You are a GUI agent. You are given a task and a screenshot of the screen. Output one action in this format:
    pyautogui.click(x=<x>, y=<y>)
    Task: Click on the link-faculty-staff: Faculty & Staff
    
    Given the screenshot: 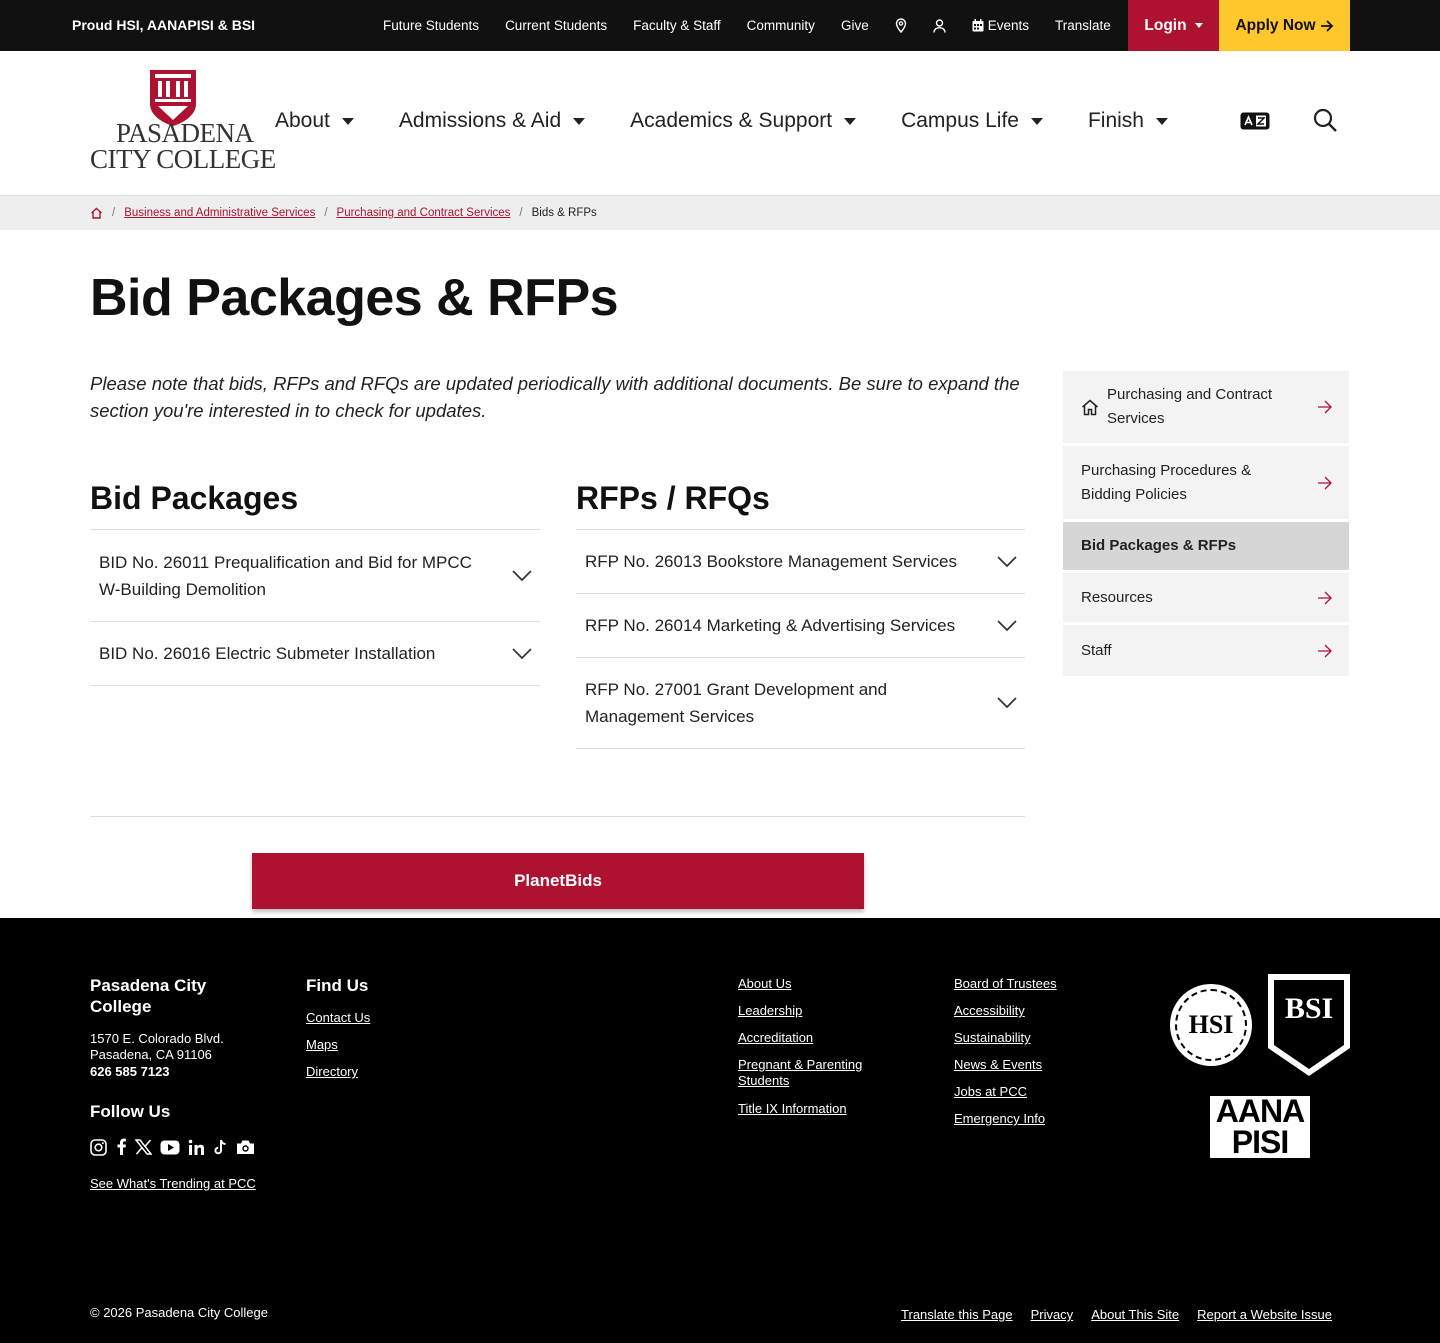 What is the action you would take?
    pyautogui.click(x=677, y=25)
    